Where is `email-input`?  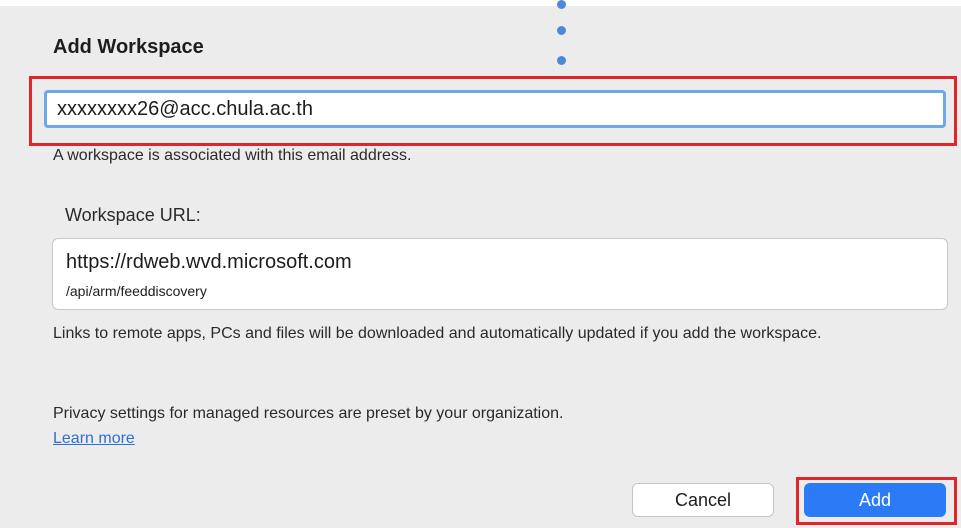
email-input is located at coordinates (495, 109).